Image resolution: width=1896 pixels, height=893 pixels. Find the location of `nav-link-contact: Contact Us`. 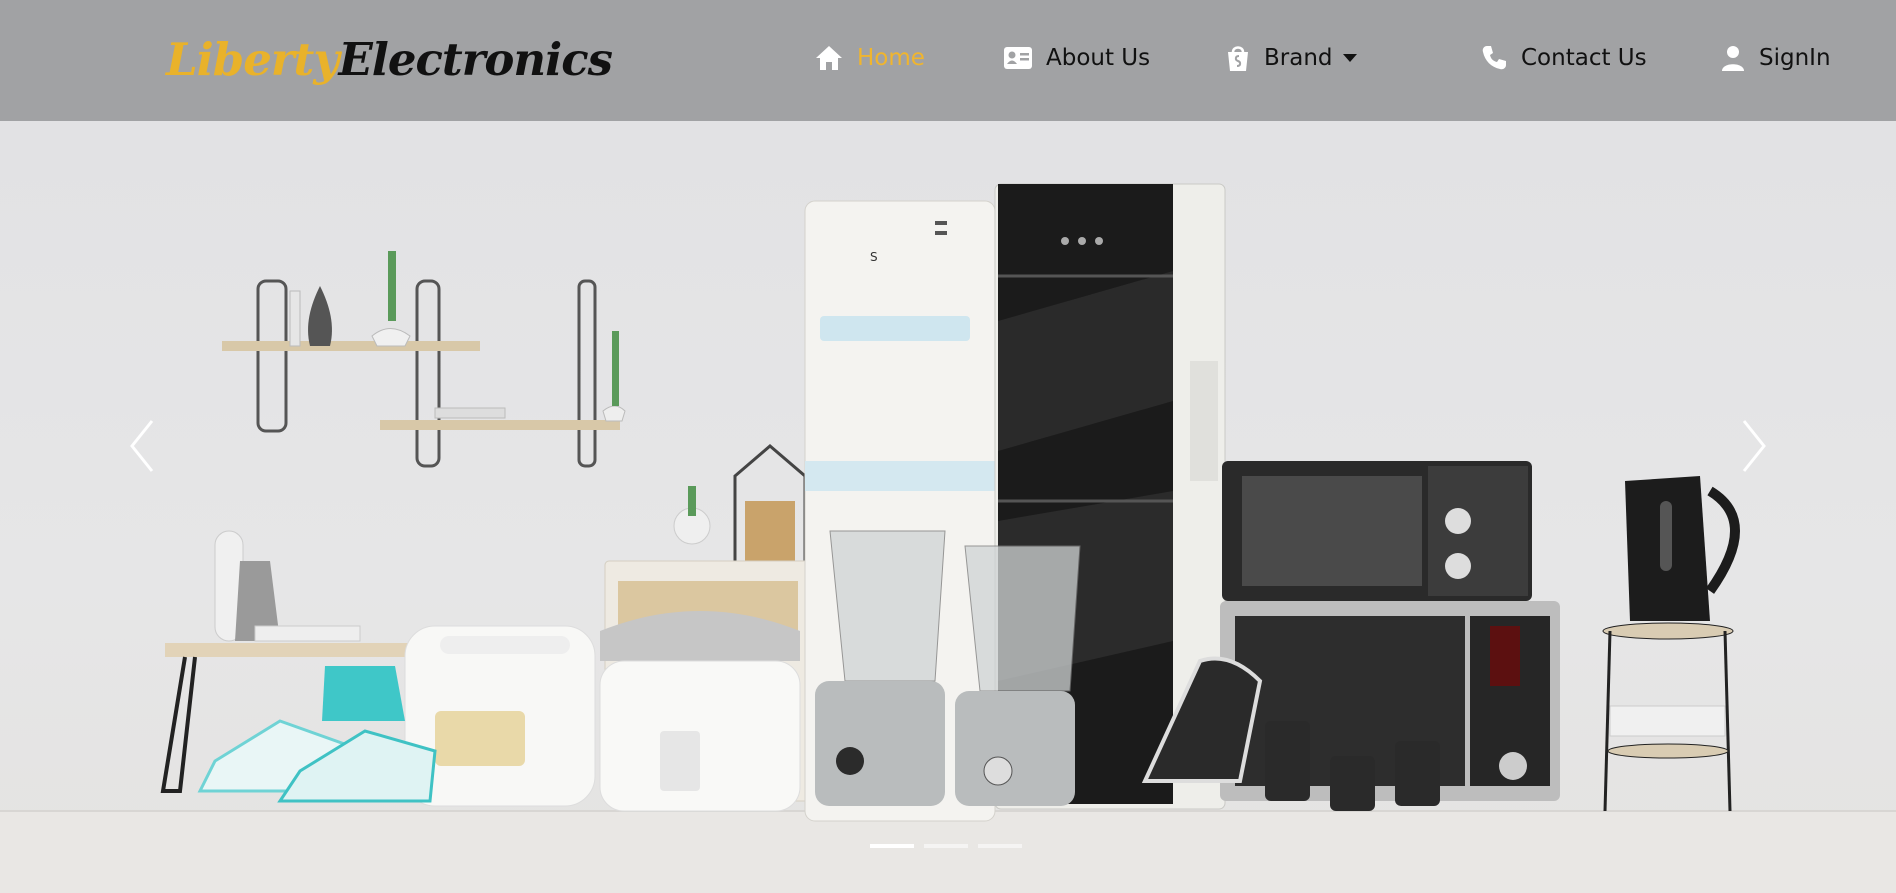

nav-link-contact: Contact Us is located at coordinates (1564, 58).